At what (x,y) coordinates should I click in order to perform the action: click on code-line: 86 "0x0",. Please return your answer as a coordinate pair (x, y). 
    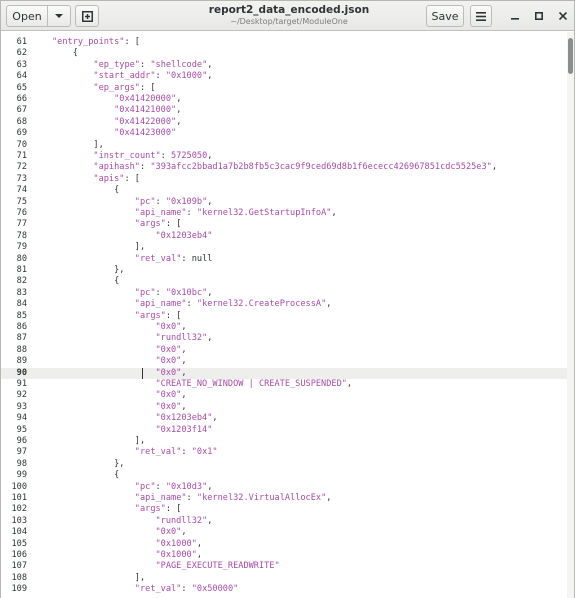
    Looking at the image, I should click on (284, 327).